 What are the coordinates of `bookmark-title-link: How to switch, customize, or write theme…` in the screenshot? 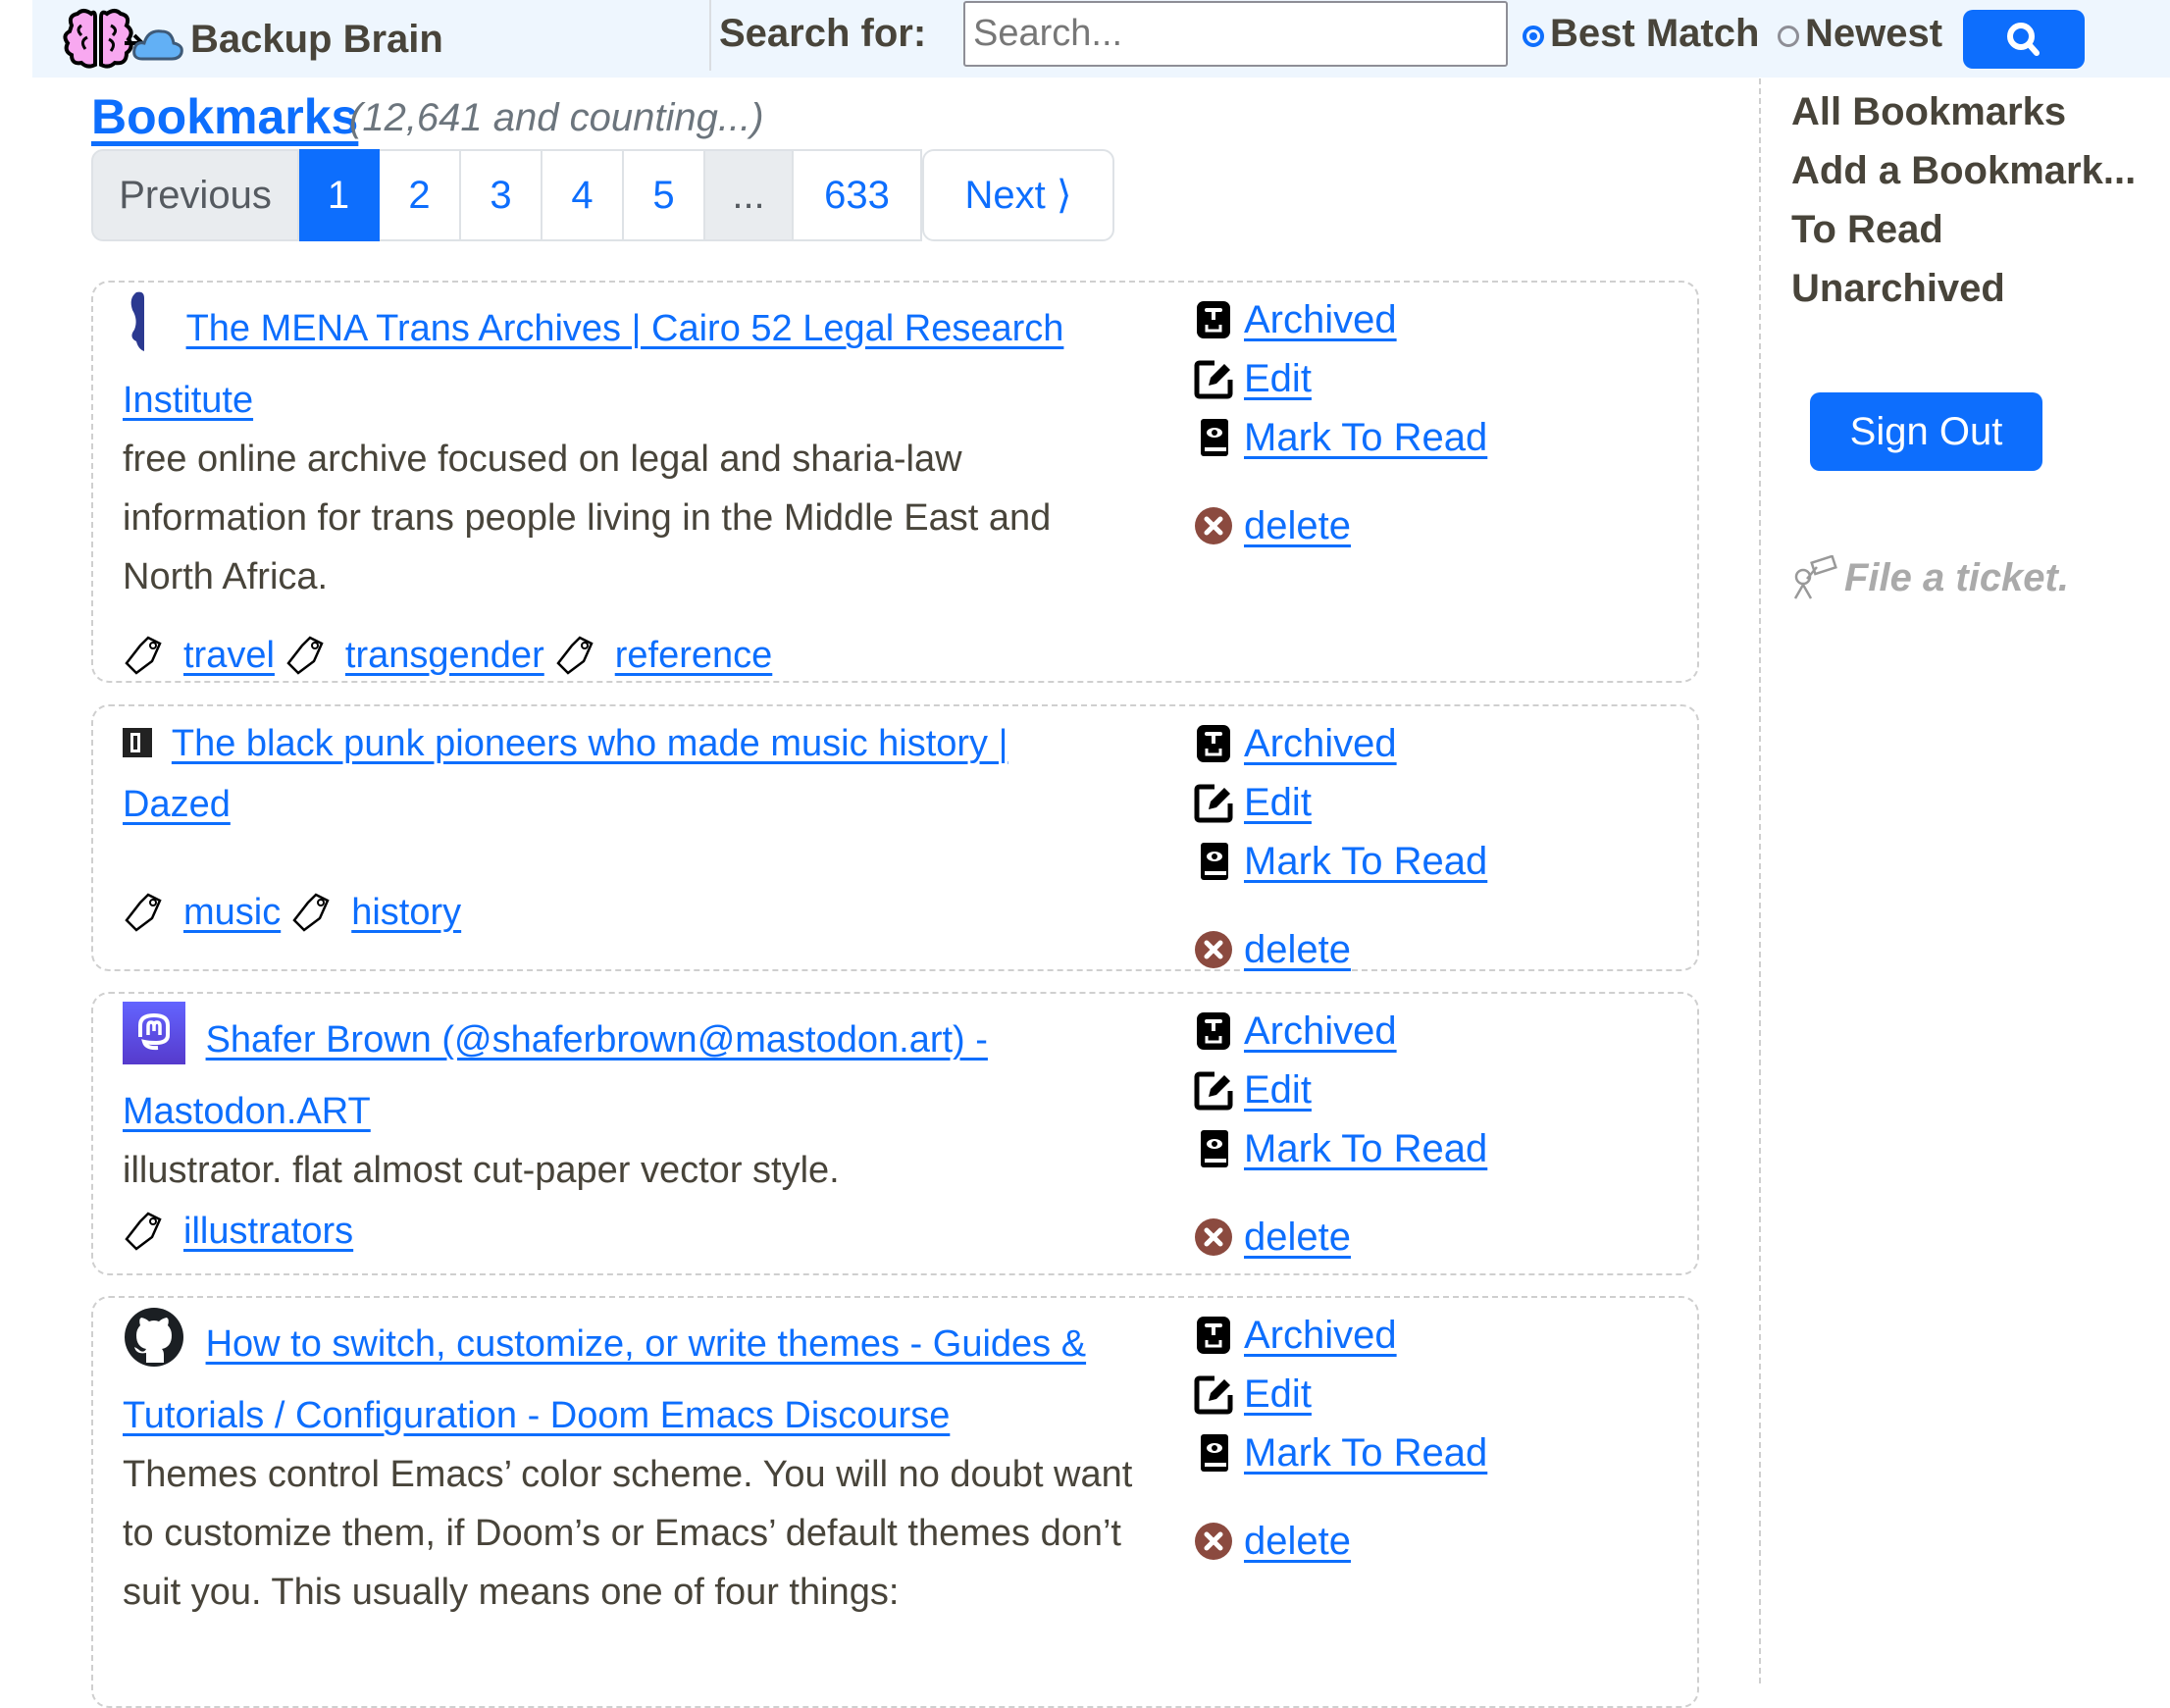 It's located at (604, 1380).